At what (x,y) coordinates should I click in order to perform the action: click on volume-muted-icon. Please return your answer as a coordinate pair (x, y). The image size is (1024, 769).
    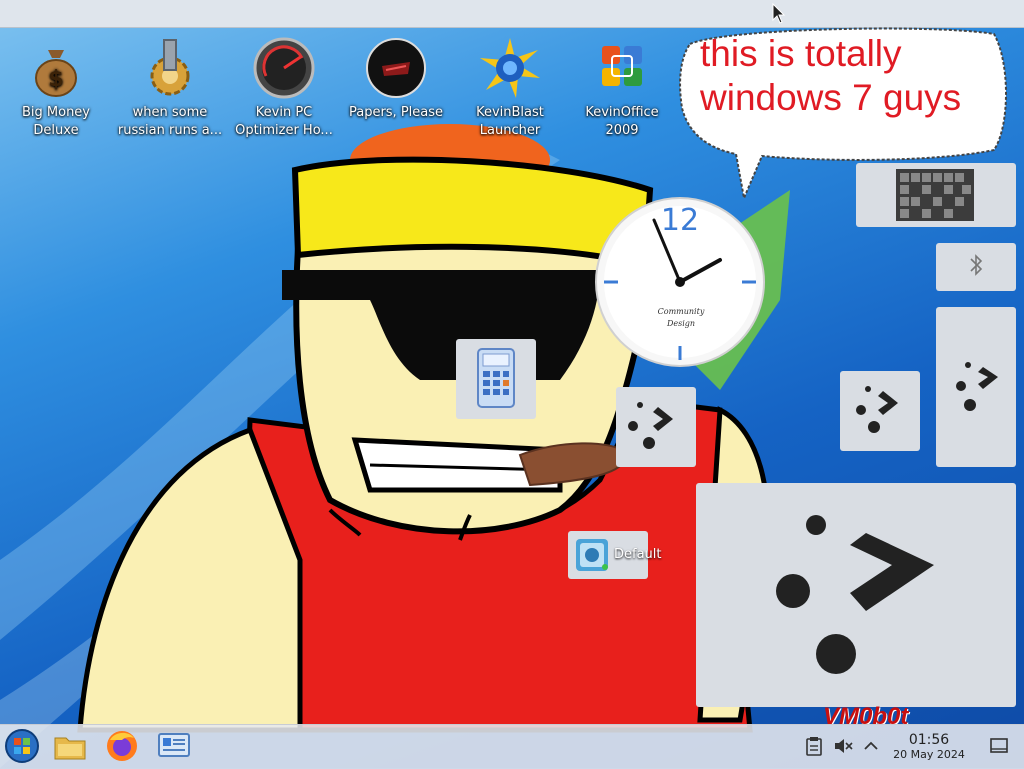
    Looking at the image, I should click on (843, 746).